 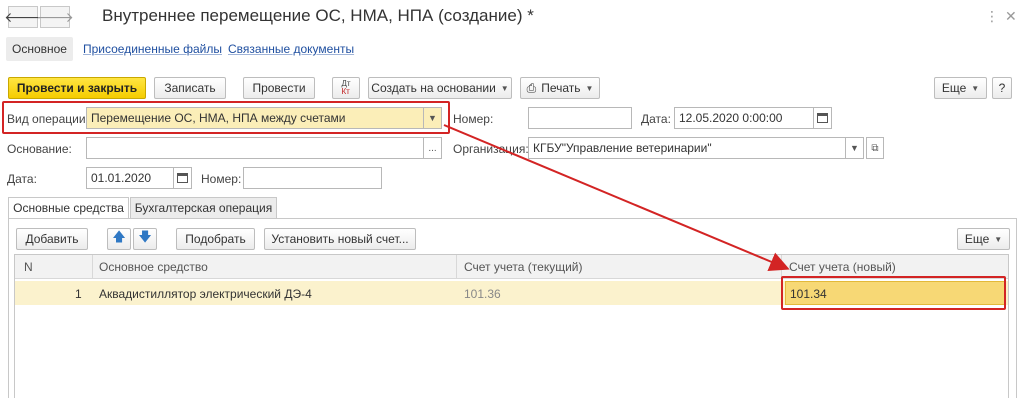 What do you see at coordinates (616, 198) in the screenshot?
I see `annotation-arrow` at bounding box center [616, 198].